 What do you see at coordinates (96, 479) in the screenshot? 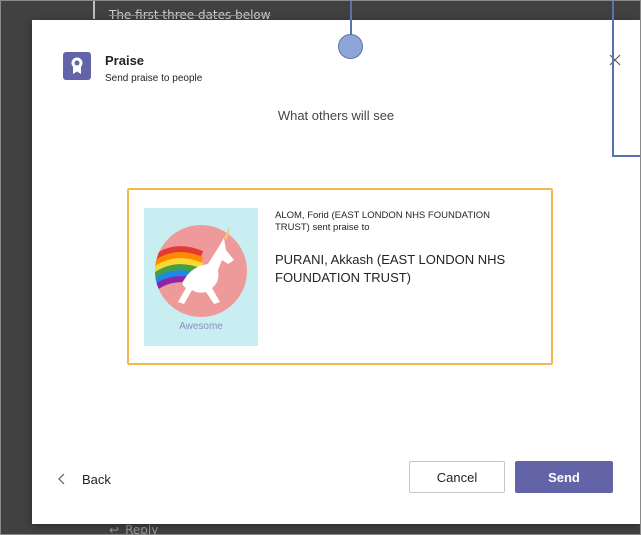
I see `back-label: Back` at bounding box center [96, 479].